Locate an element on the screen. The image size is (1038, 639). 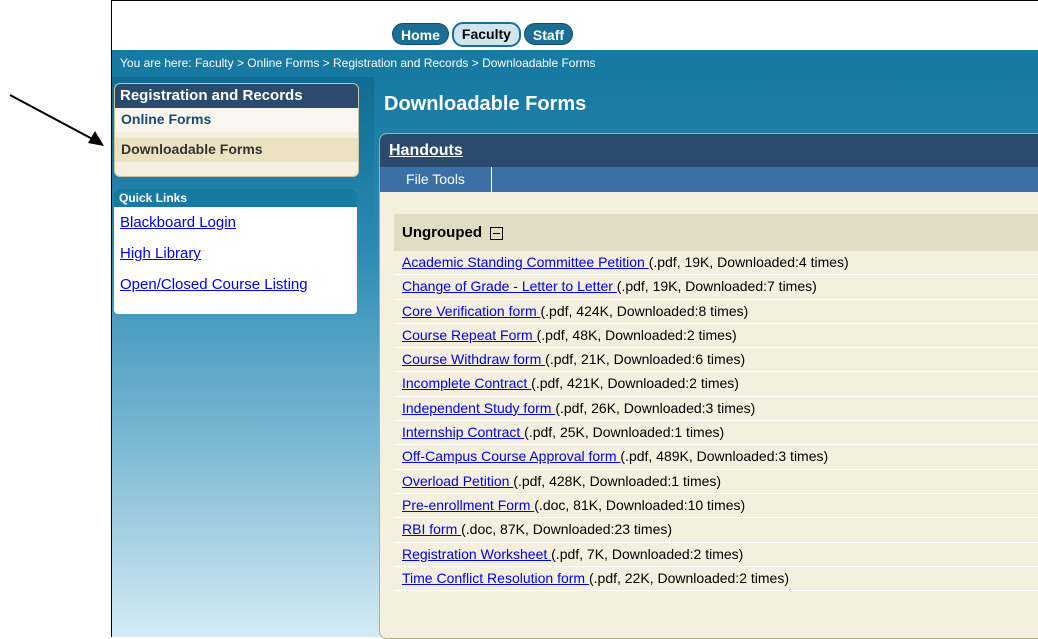
tab-staff: Staff is located at coordinates (548, 34).